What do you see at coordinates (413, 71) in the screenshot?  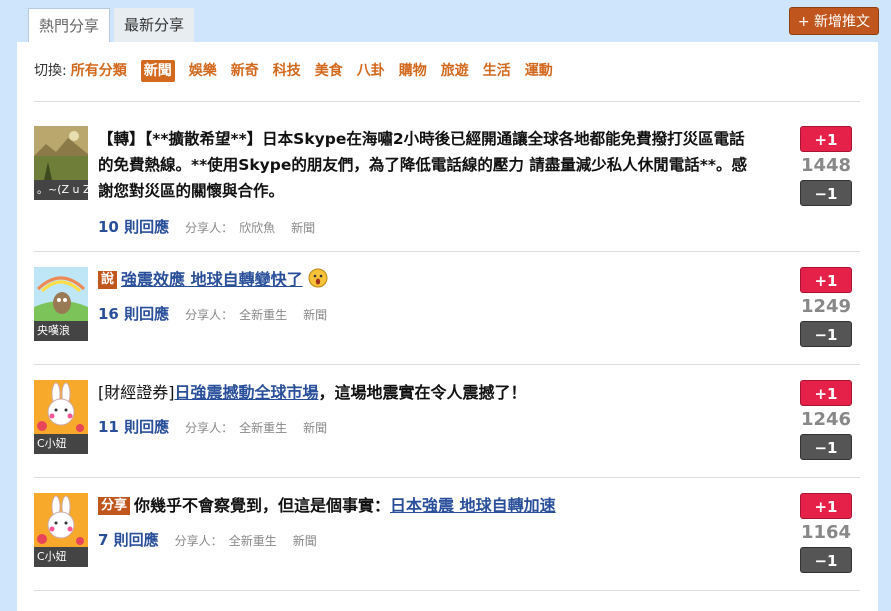 I see `category-shopping: 購物` at bounding box center [413, 71].